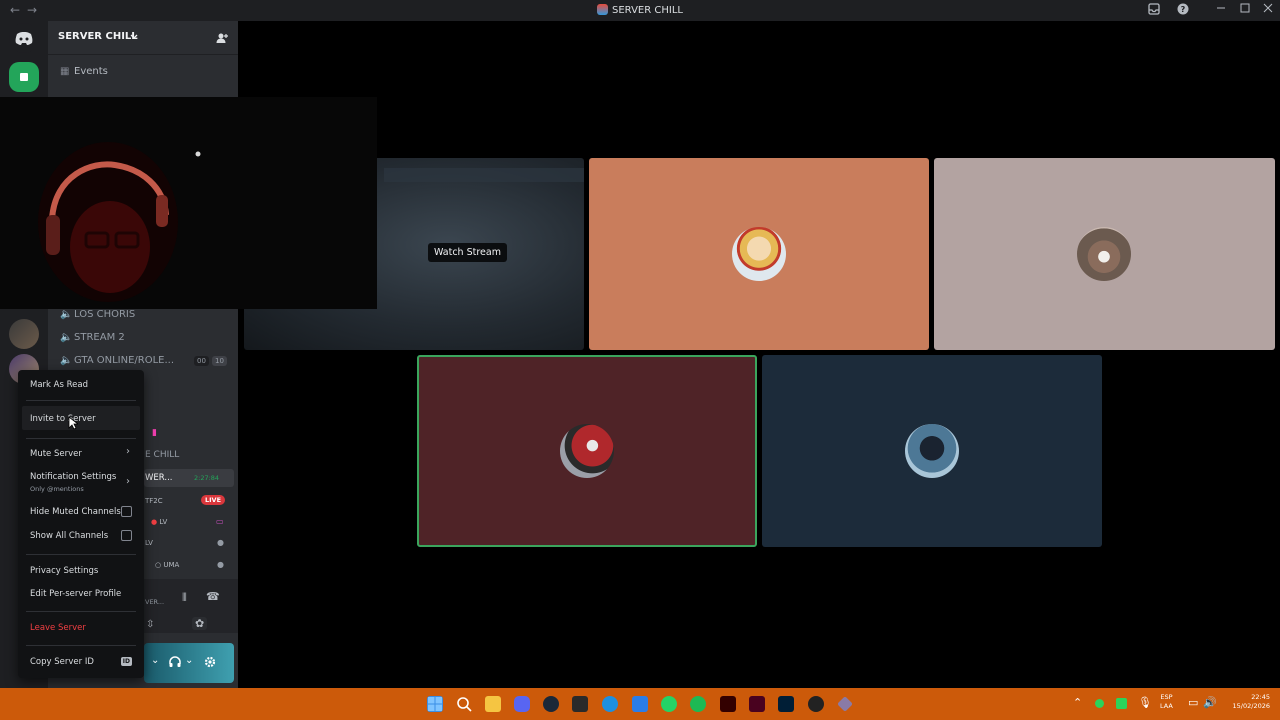 The image size is (1280, 720). Describe the element at coordinates (522, 704) in the screenshot. I see `discord-taskbar-icon` at that location.